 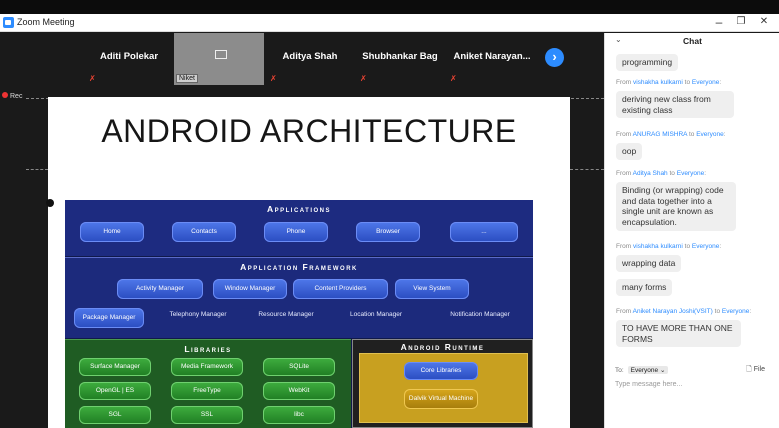 What do you see at coordinates (207, 415) in the screenshot?
I see `library-block: SSL` at bounding box center [207, 415].